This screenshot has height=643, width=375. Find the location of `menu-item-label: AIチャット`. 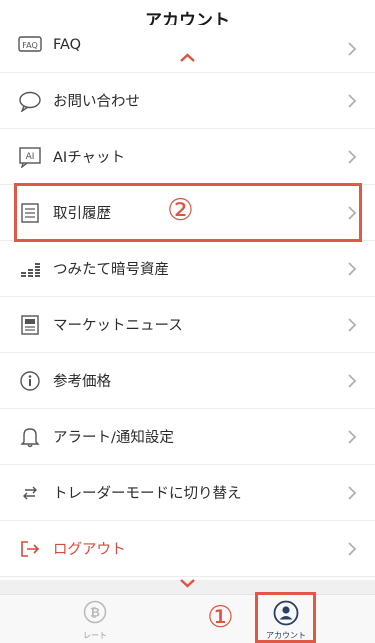

menu-item-label: AIチャット is located at coordinates (89, 158).